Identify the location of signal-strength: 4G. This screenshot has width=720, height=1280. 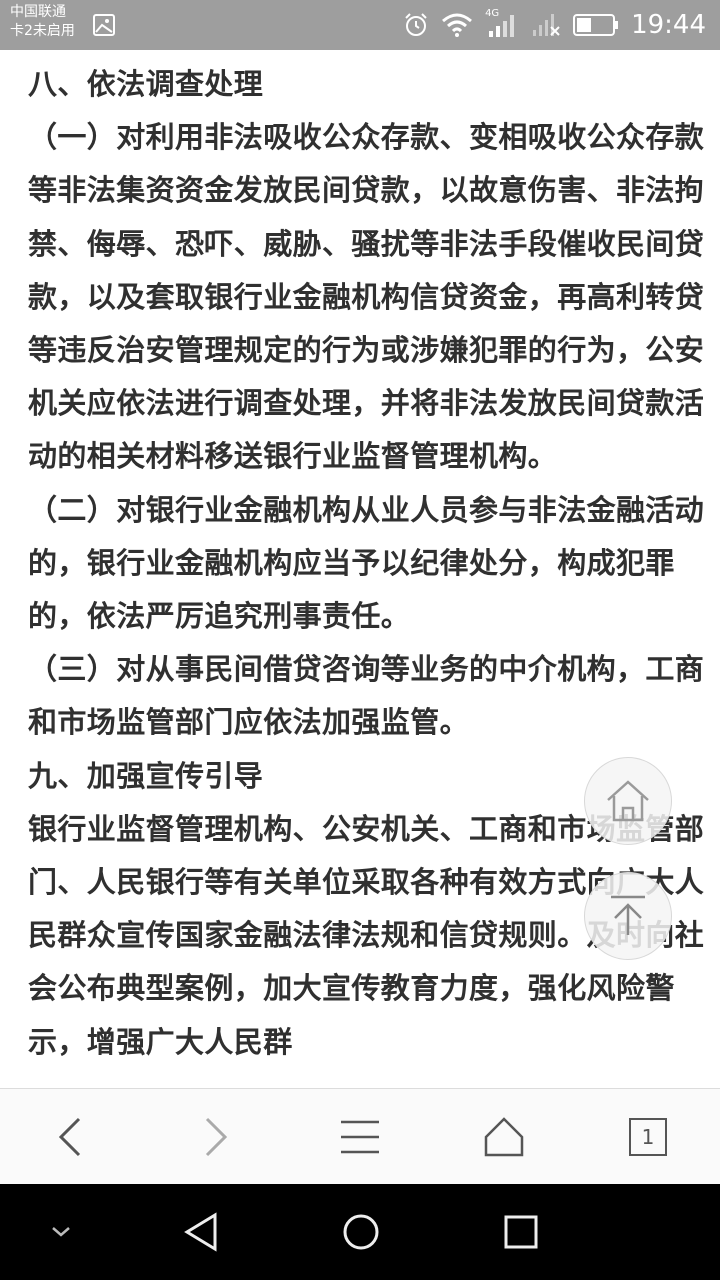
(502, 25).